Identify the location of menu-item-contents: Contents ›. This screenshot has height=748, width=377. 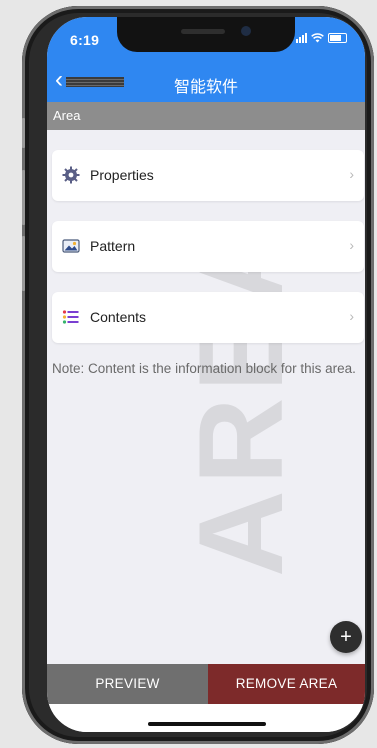
(208, 317).